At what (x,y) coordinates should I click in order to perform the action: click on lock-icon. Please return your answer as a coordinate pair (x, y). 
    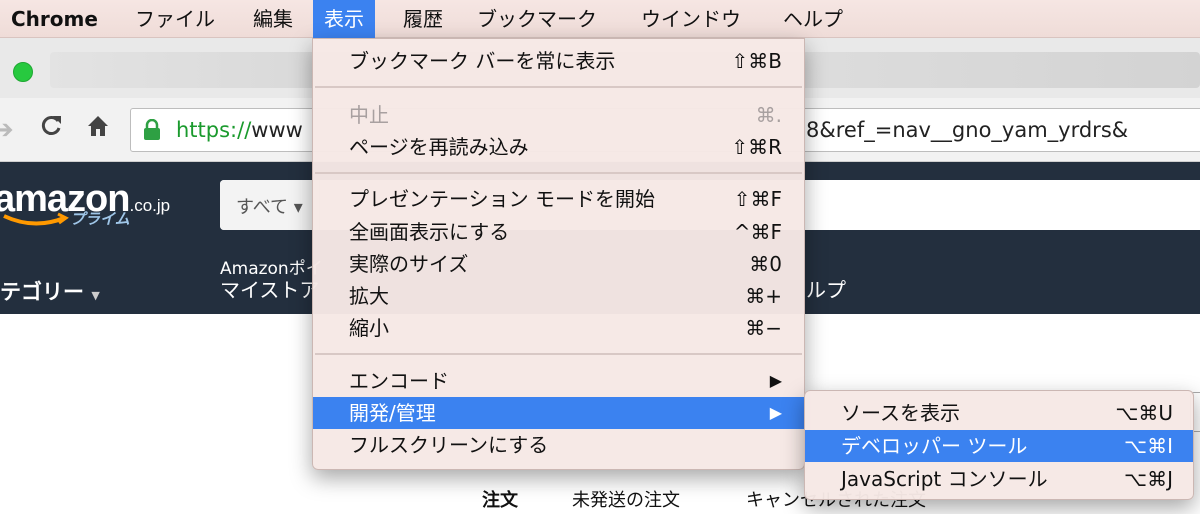
    Looking at the image, I should click on (152, 129).